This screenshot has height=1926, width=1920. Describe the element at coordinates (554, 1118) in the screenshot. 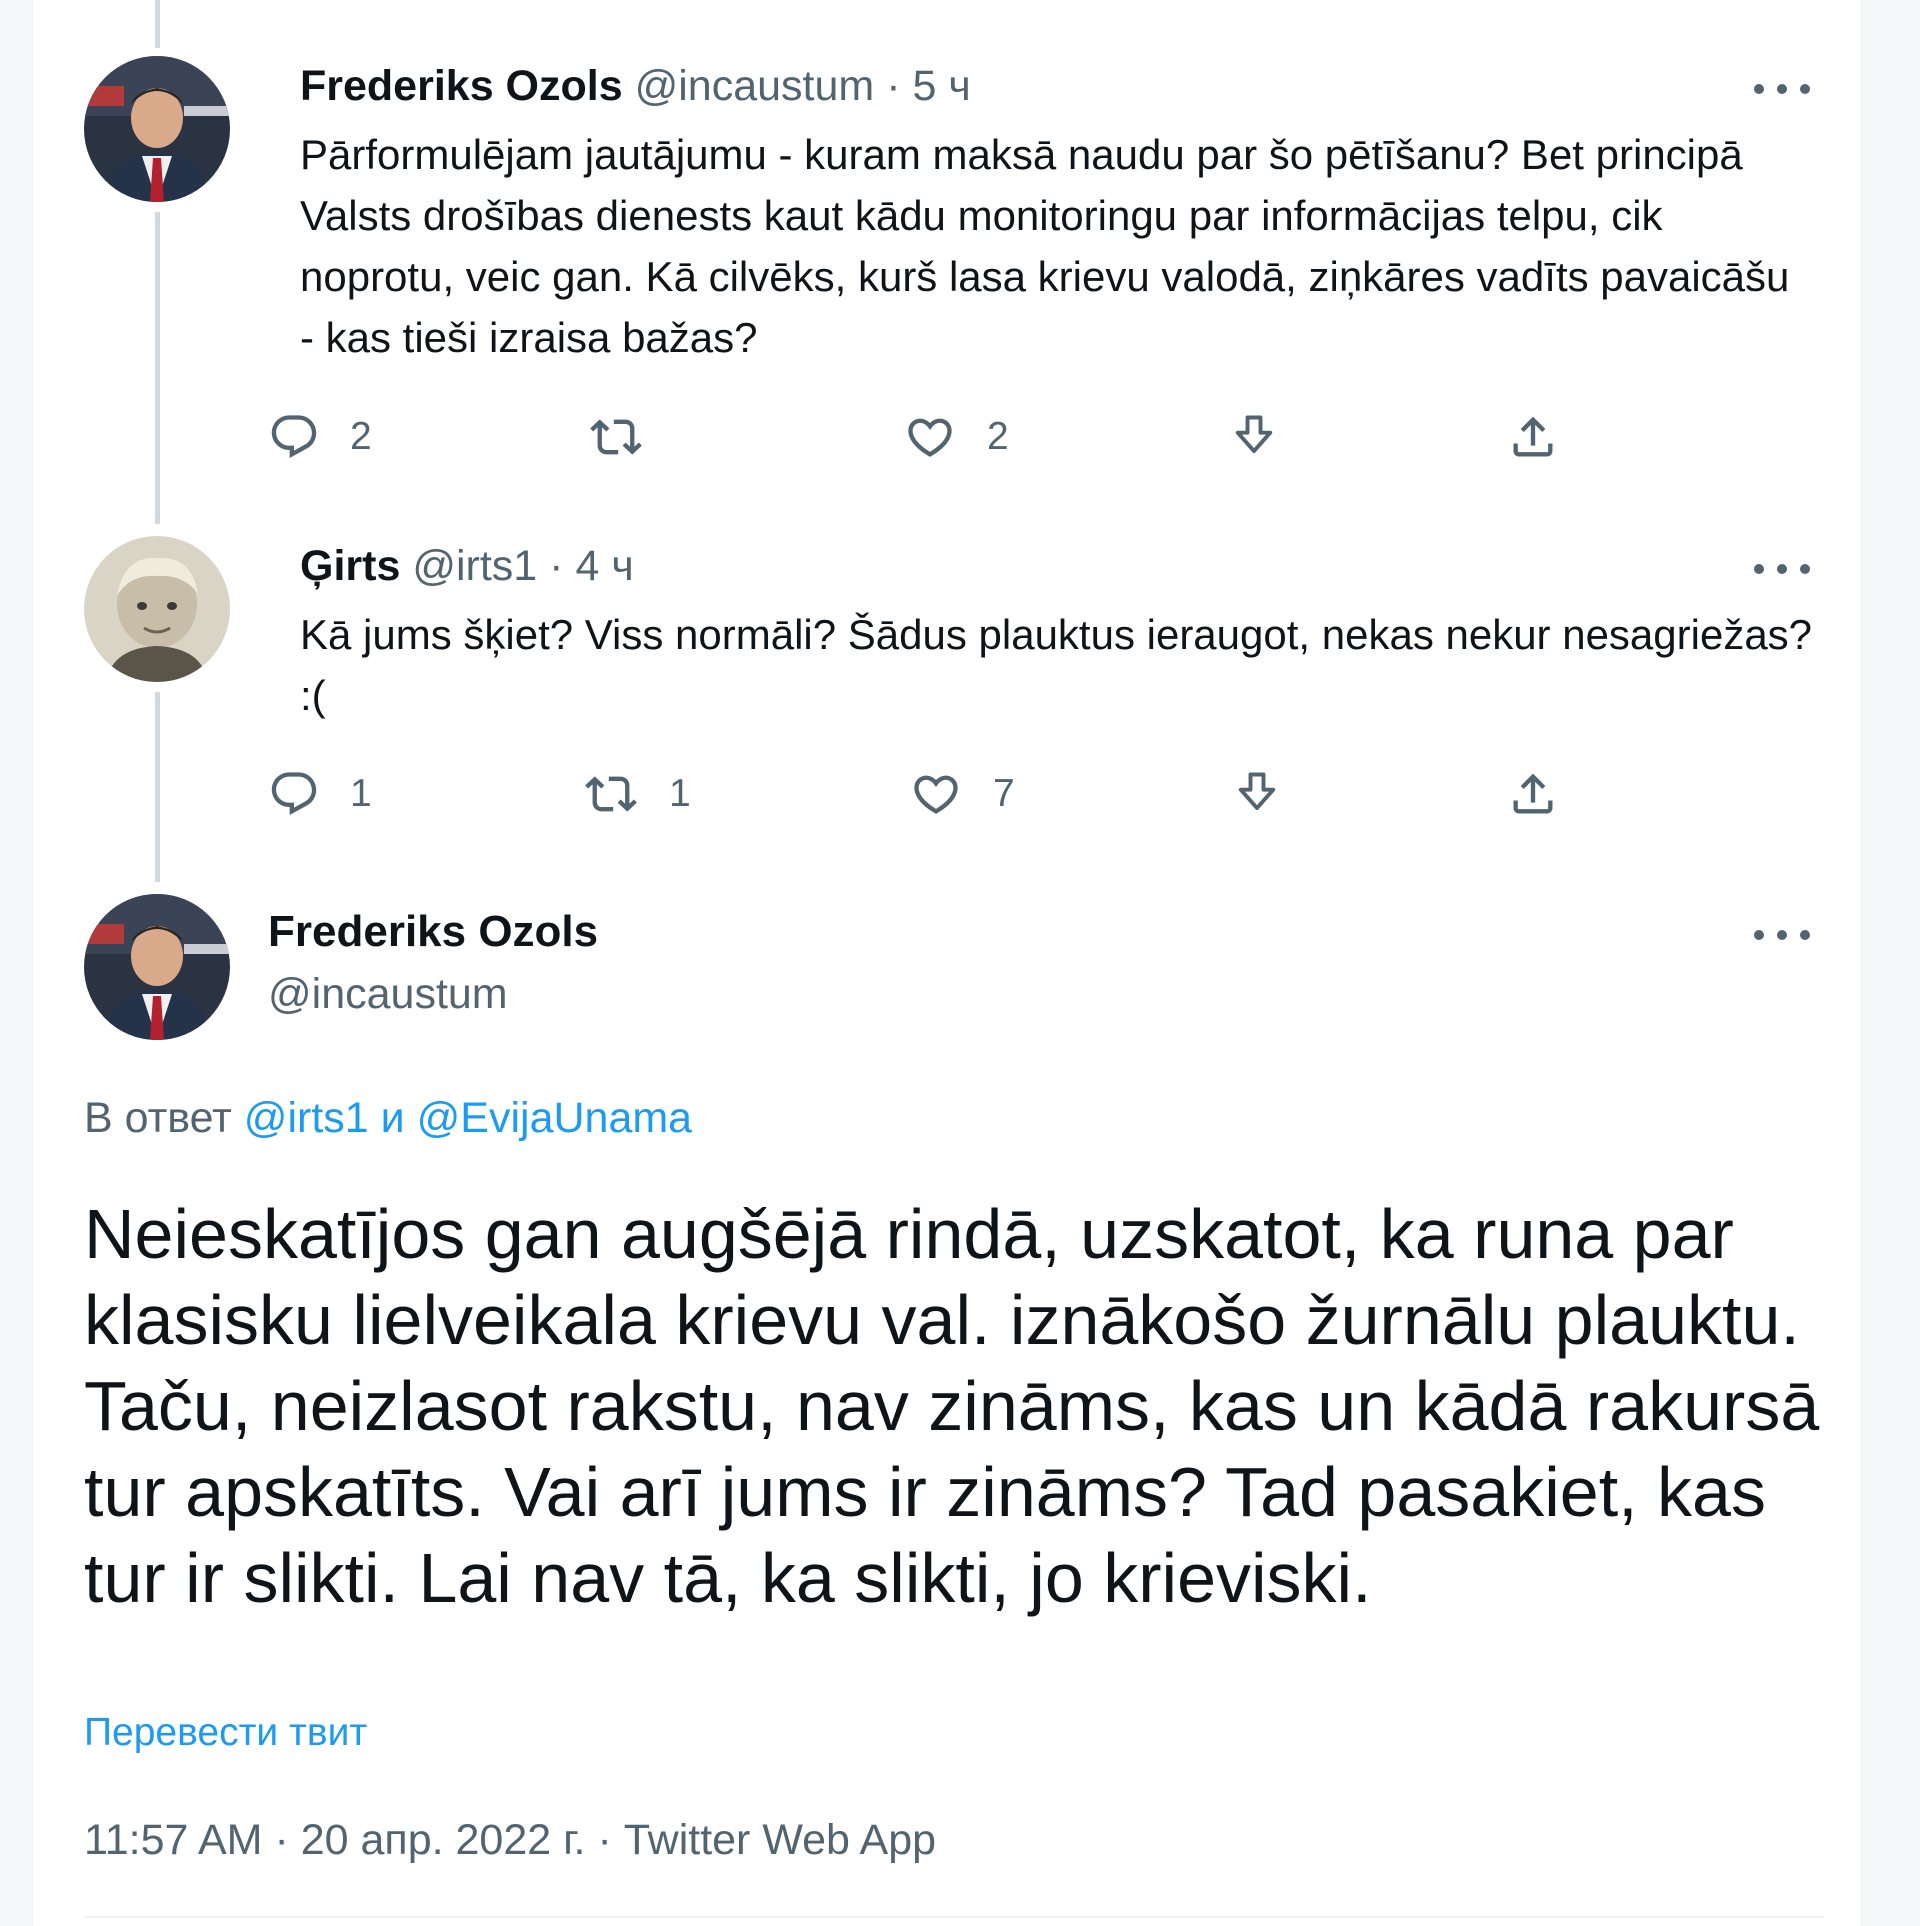

I see `reply-user-link: @EvijaUnama` at that location.